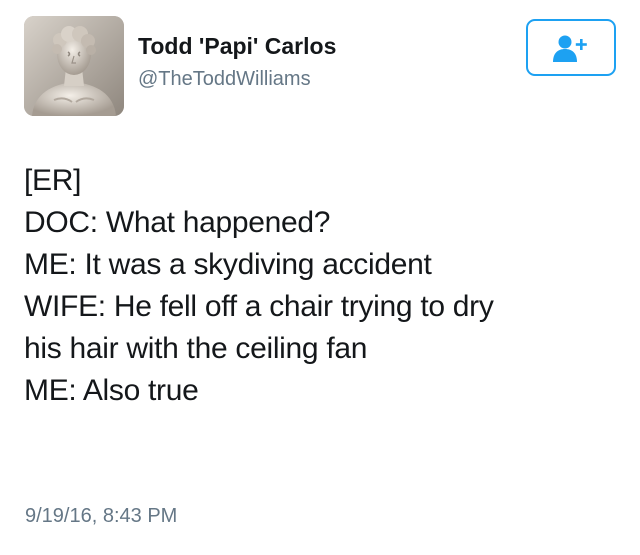 The width and height of the screenshot is (640, 555). I want to click on user-handle: @TheToddWilliams, so click(224, 79).